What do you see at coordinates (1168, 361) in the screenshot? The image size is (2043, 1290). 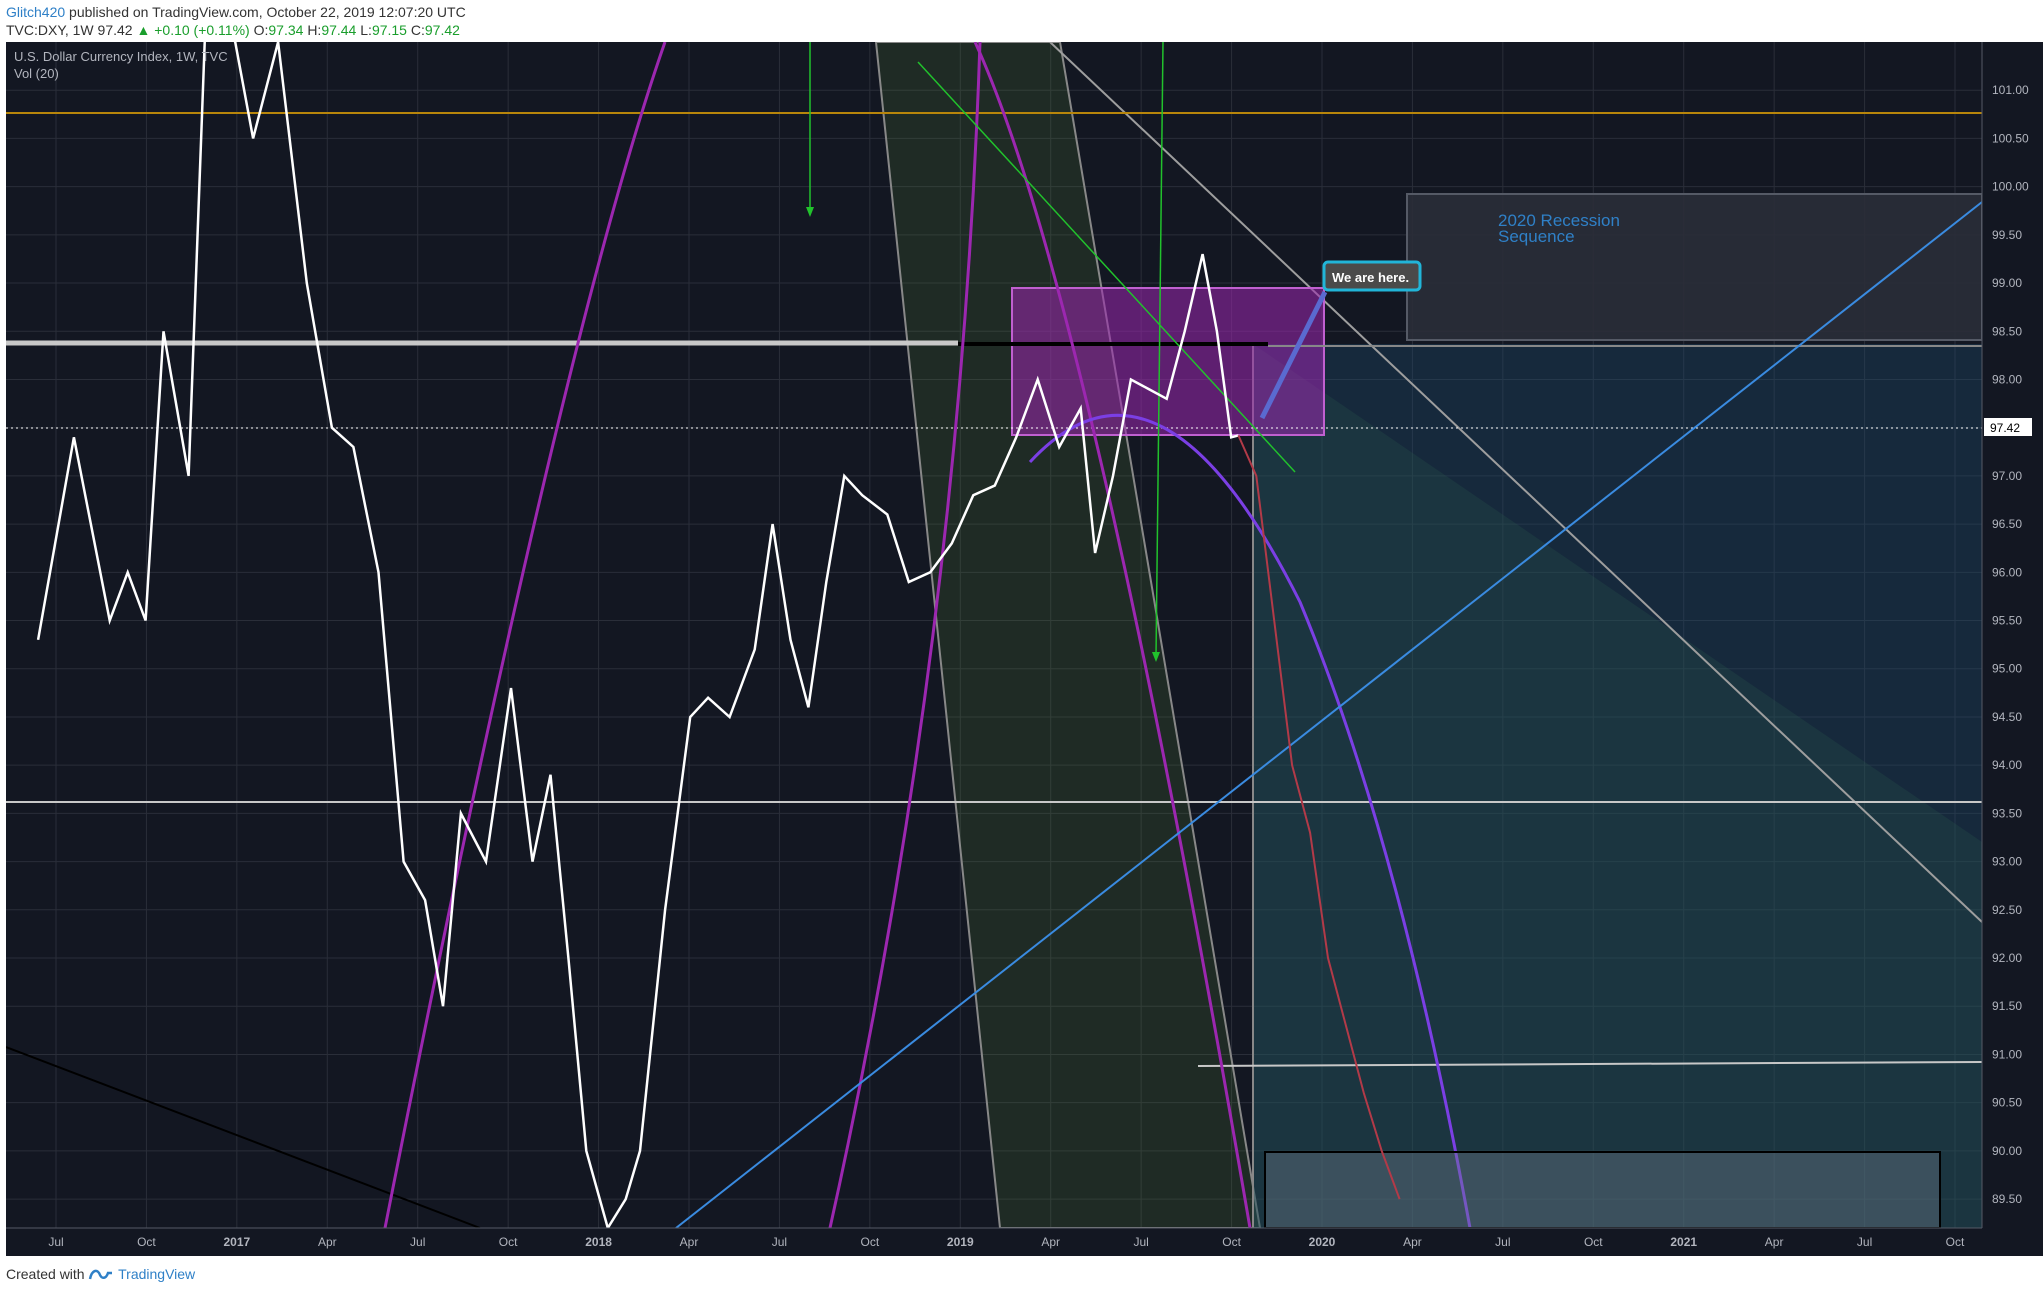 I see `purple-range-box` at bounding box center [1168, 361].